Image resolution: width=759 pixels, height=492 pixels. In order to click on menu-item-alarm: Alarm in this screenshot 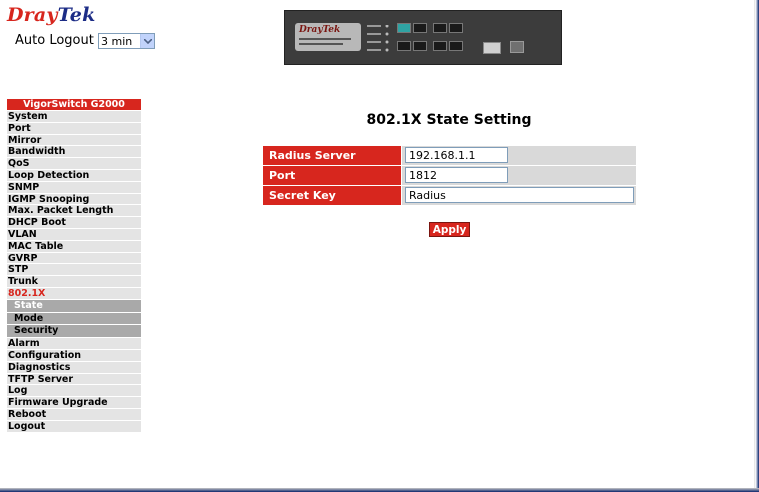, I will do `click(74, 343)`.